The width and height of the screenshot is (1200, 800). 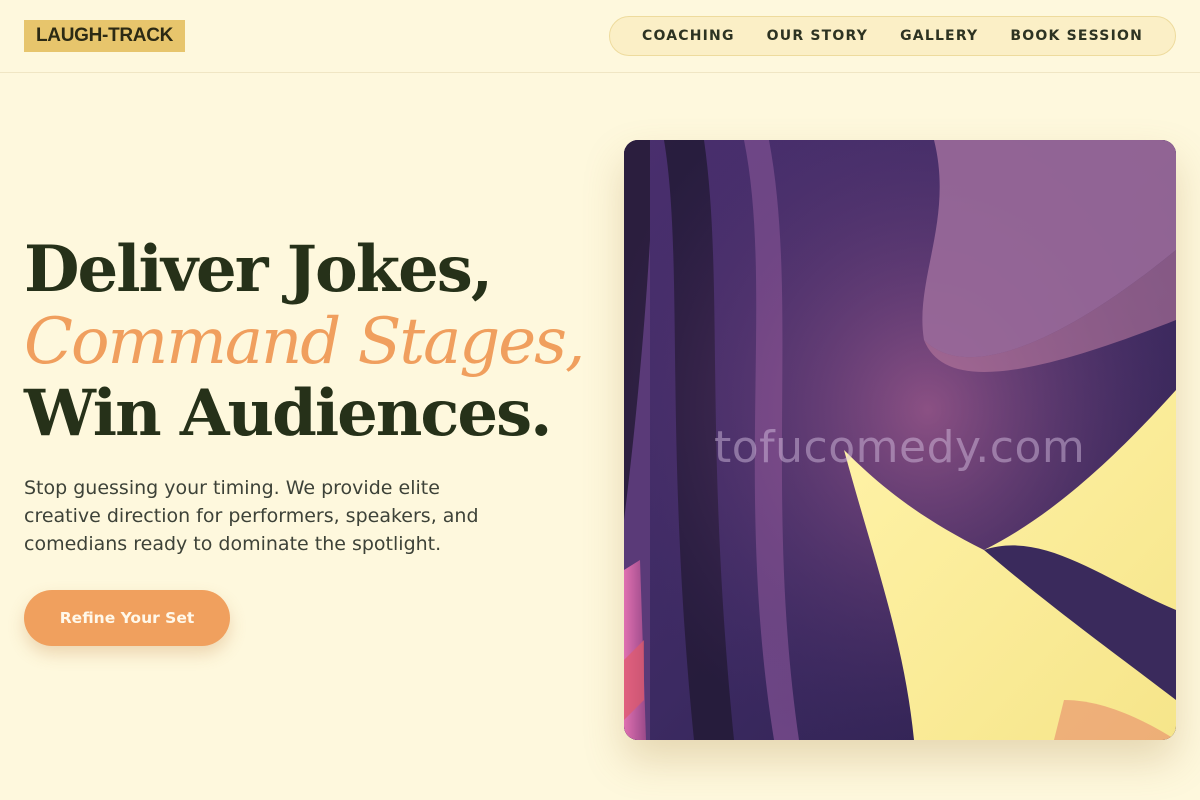 I want to click on headline-line-3: Win Audiences., so click(x=288, y=413).